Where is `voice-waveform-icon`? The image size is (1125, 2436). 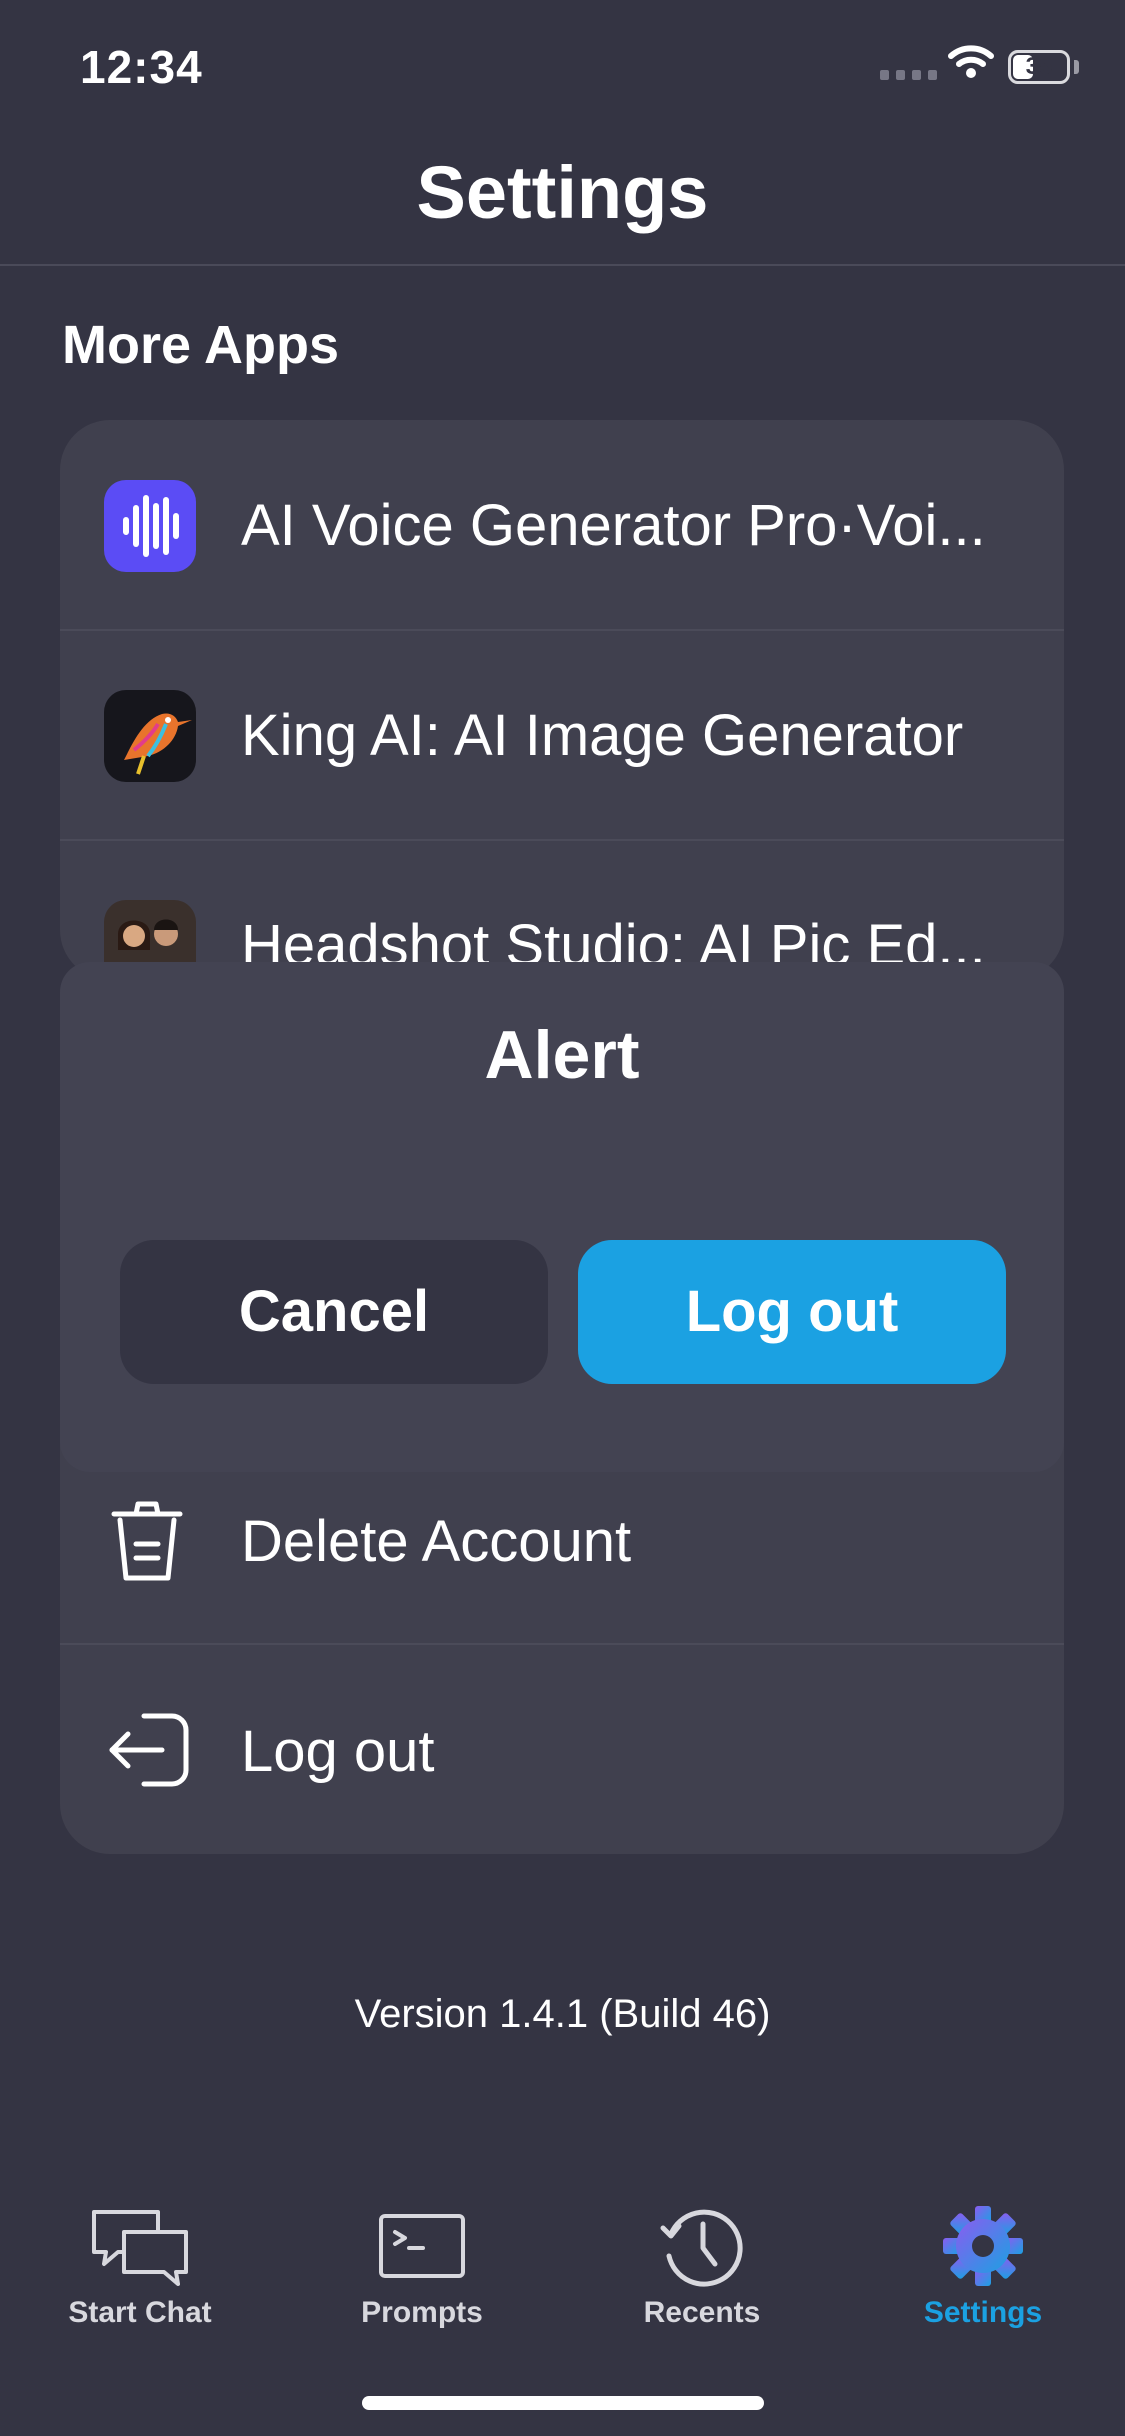 voice-waveform-icon is located at coordinates (150, 526).